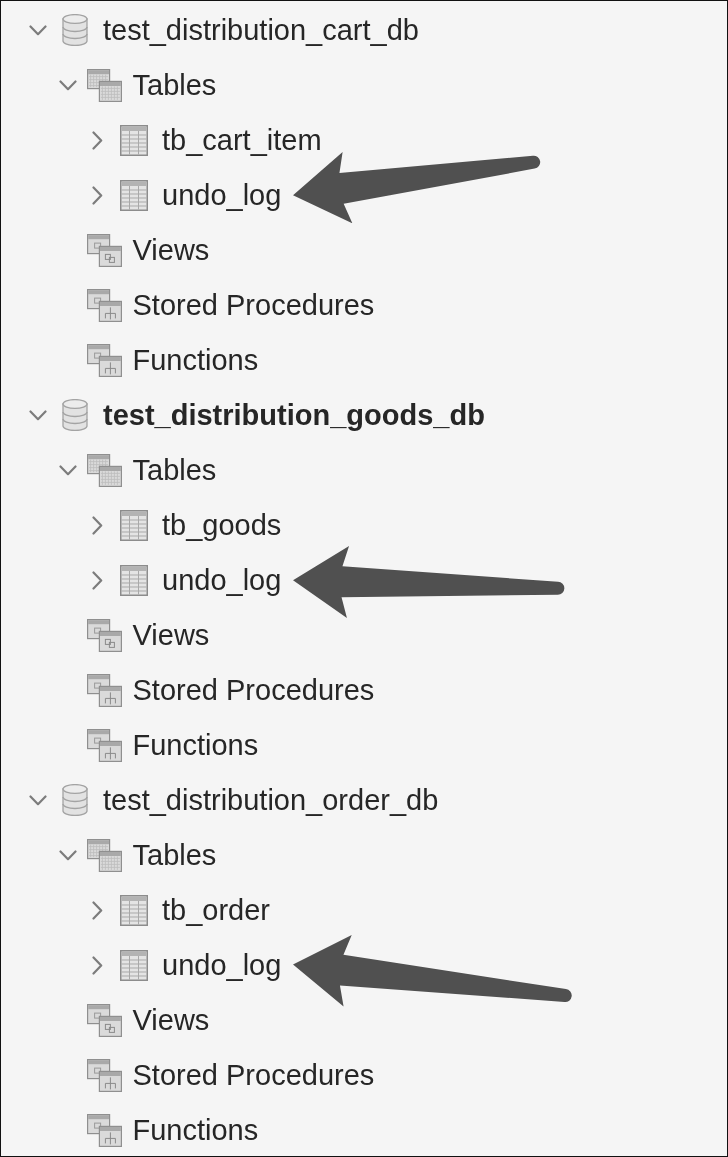 This screenshot has width=728, height=1157. I want to click on database-name: test_distribution_cart_db, so click(261, 30).